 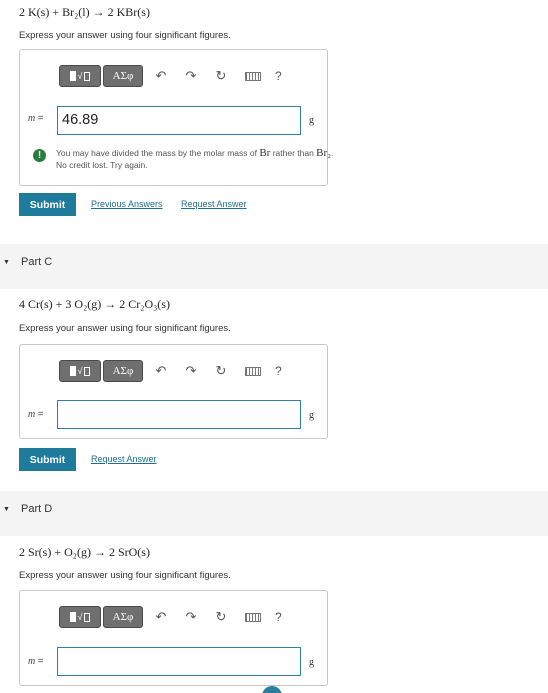 I want to click on partC-header: ▼ Part C, so click(x=274, y=266).